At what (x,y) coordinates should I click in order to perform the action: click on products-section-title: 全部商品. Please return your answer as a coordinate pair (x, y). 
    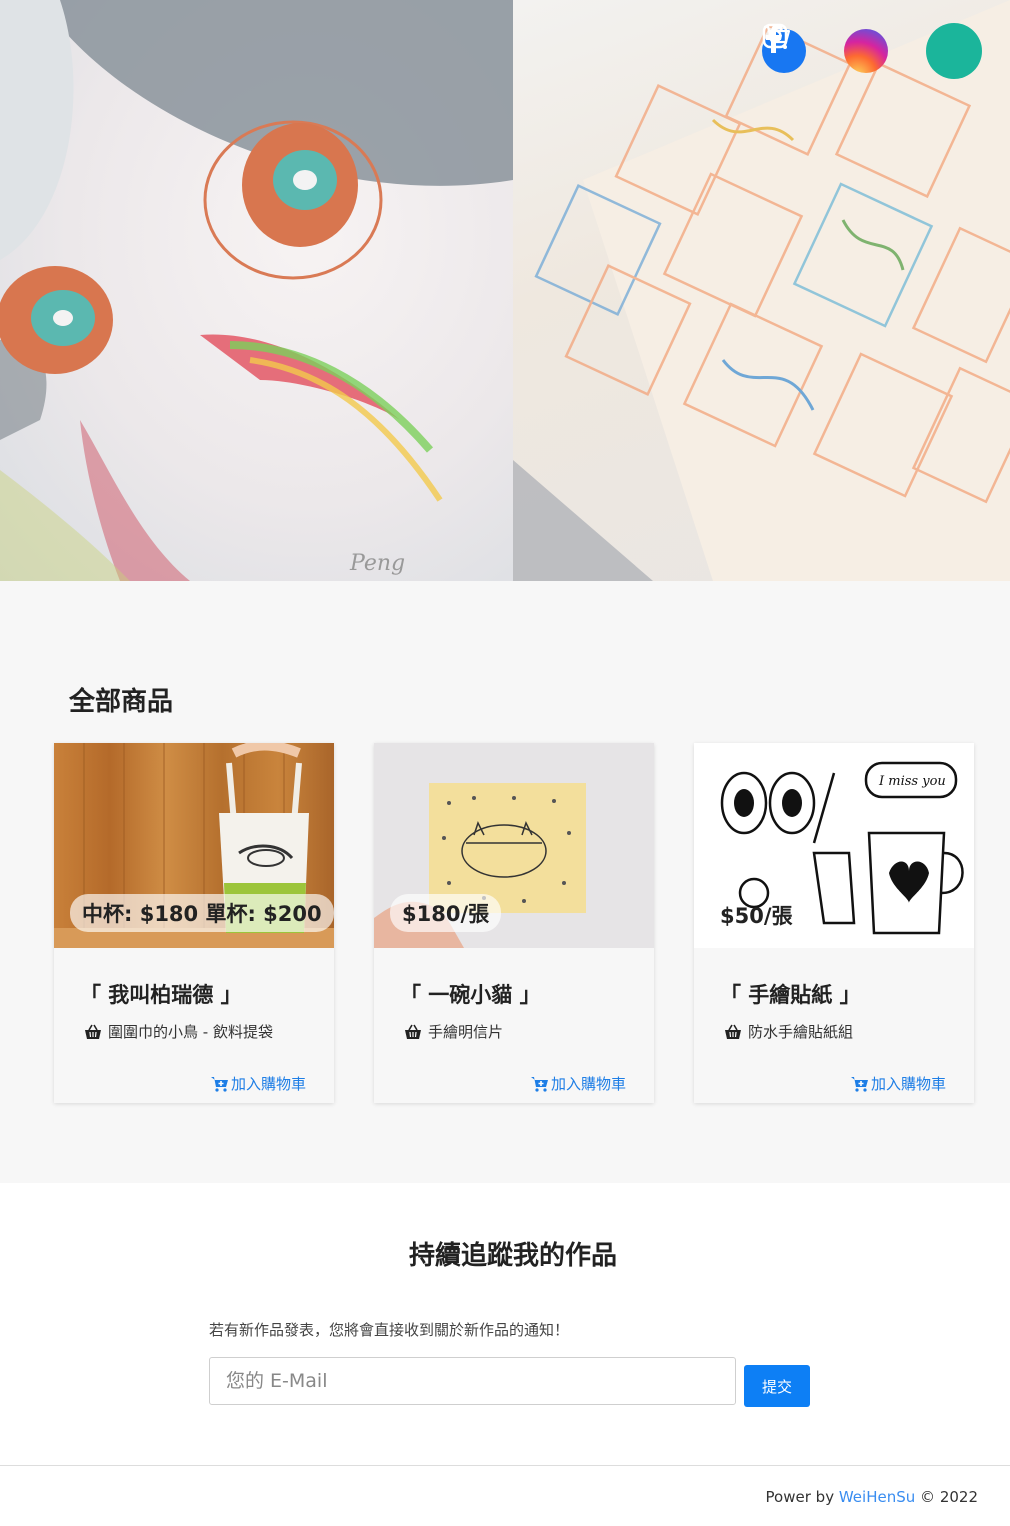
    Looking at the image, I should click on (121, 702).